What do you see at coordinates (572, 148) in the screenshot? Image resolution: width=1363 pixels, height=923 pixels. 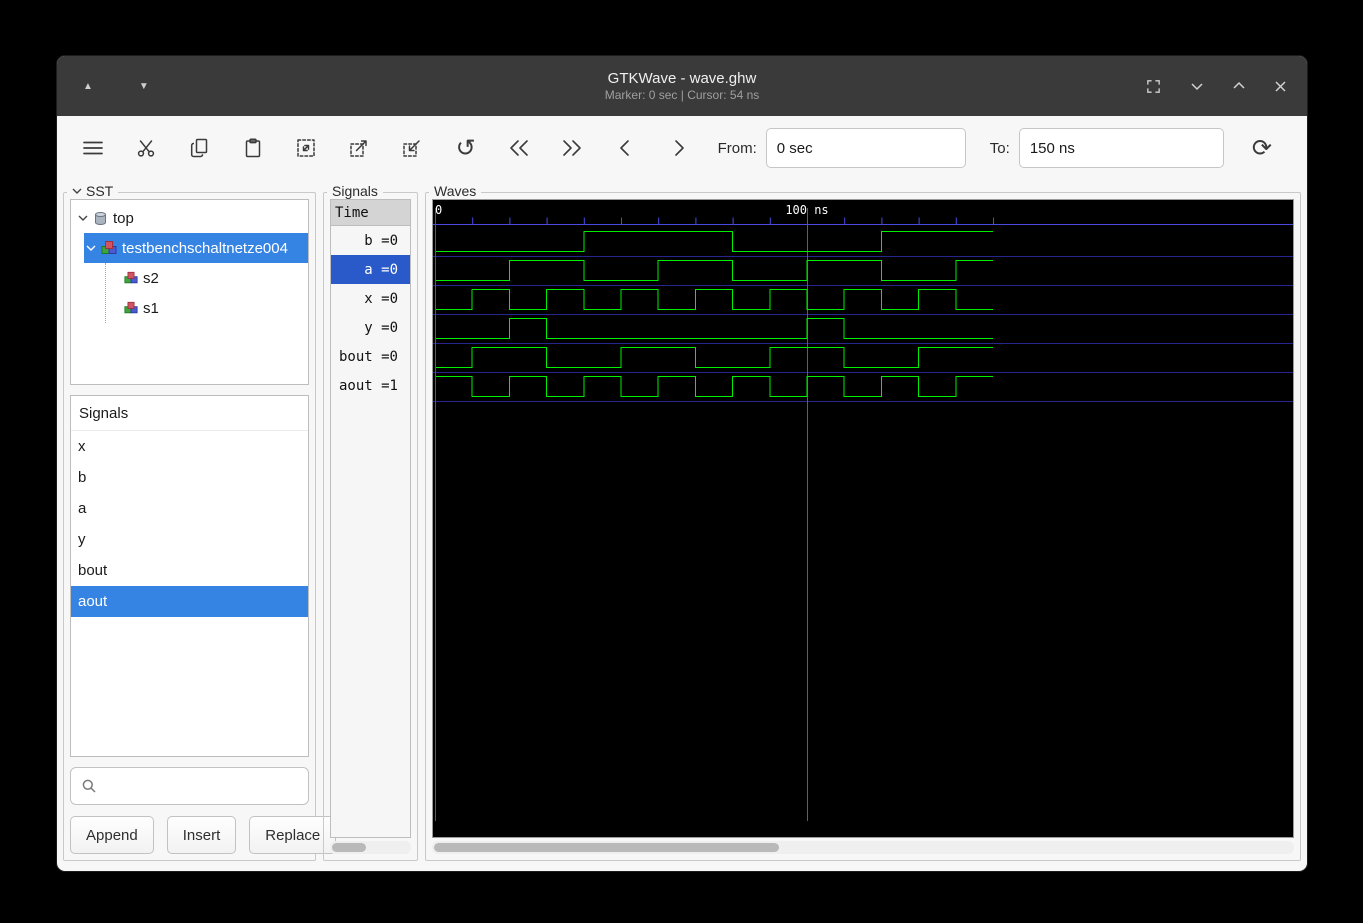 I see `skip-to-end-icon` at bounding box center [572, 148].